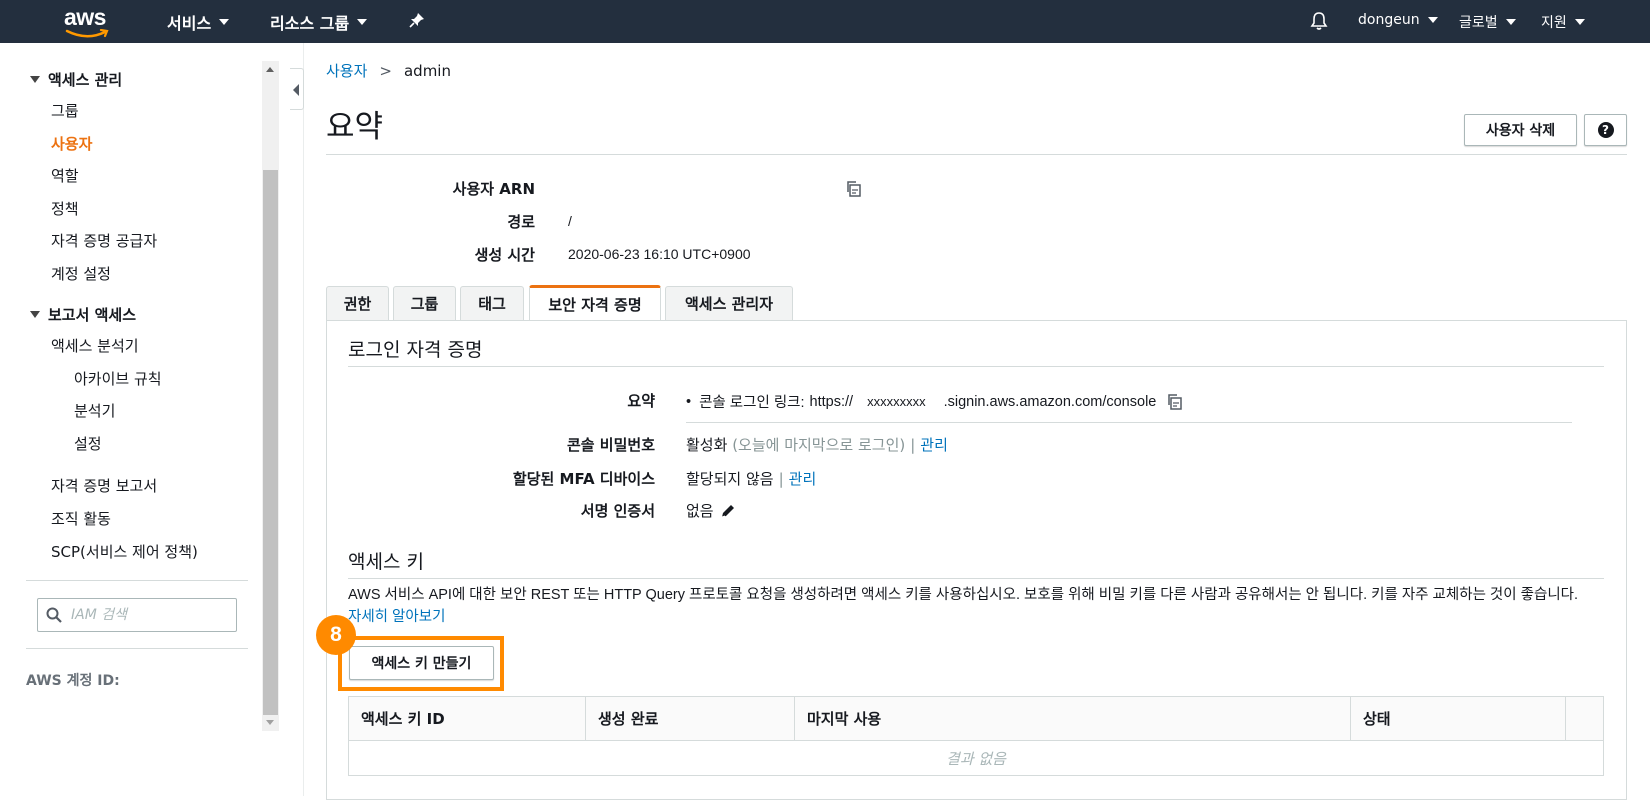 The image size is (1650, 800). Describe the element at coordinates (521, 222) in the screenshot. I see `path-label: 경로` at that location.